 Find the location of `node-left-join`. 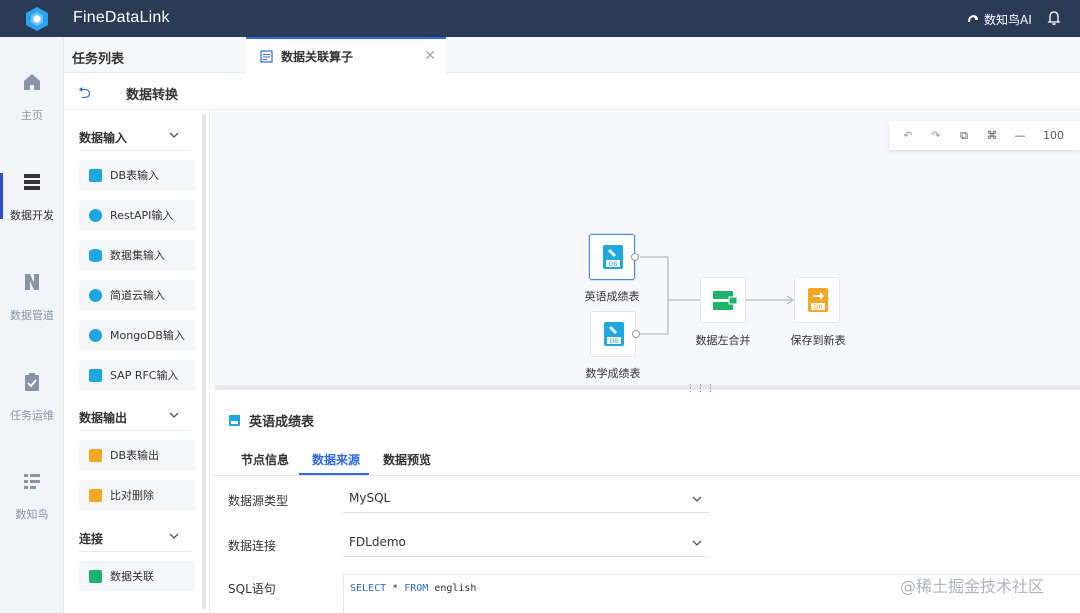

node-left-join is located at coordinates (723, 300).